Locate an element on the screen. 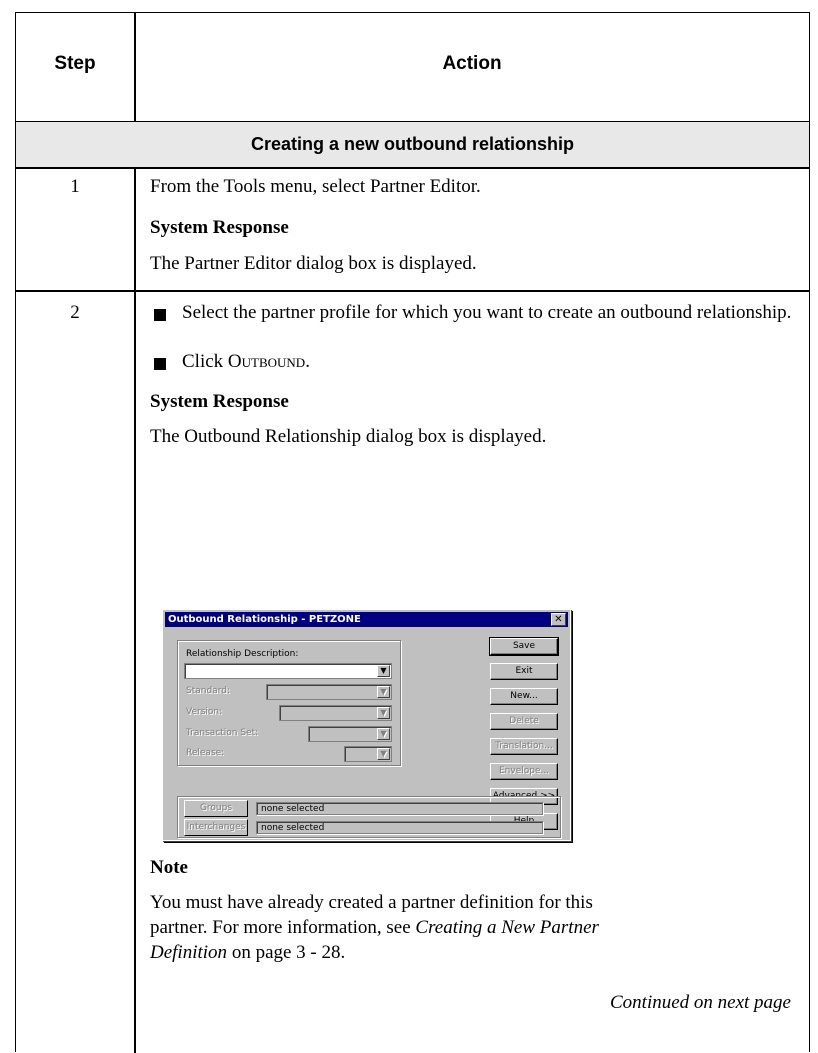 The width and height of the screenshot is (818, 1053). step-2-number: 2 is located at coordinates (75, 312).